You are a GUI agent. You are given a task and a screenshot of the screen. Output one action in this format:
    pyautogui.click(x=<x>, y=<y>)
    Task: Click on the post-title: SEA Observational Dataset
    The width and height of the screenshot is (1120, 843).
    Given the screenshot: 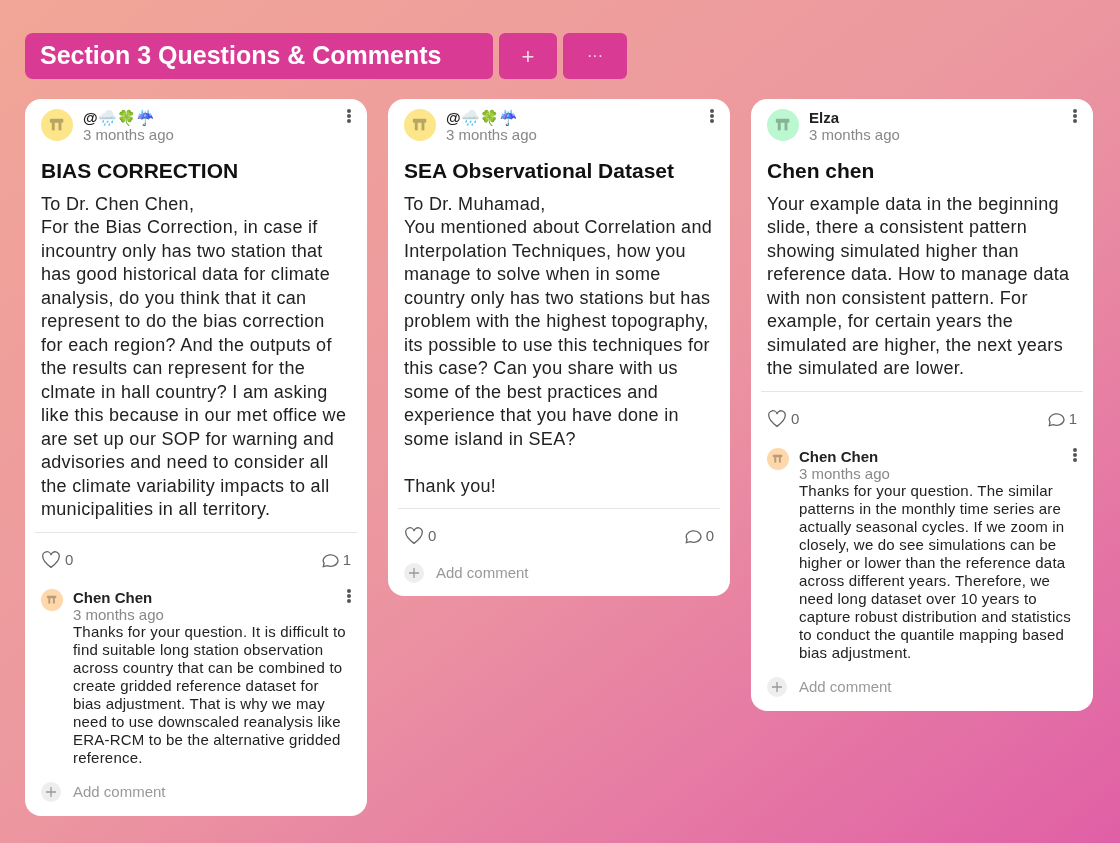 What is the action you would take?
    pyautogui.click(x=539, y=171)
    